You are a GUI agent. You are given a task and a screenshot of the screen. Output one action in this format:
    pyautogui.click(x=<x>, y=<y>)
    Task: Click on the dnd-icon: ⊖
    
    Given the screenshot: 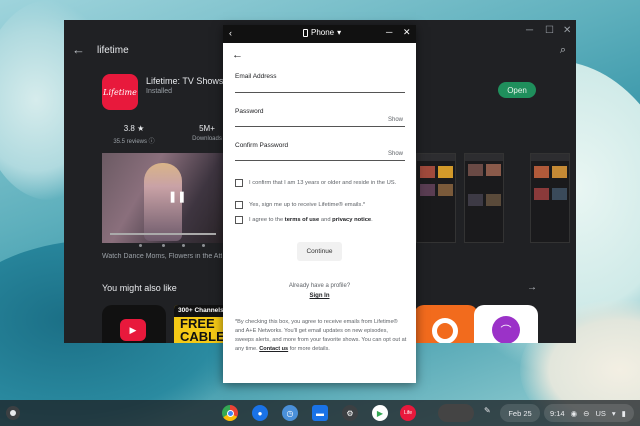 What is the action you would take?
    pyautogui.click(x=586, y=413)
    